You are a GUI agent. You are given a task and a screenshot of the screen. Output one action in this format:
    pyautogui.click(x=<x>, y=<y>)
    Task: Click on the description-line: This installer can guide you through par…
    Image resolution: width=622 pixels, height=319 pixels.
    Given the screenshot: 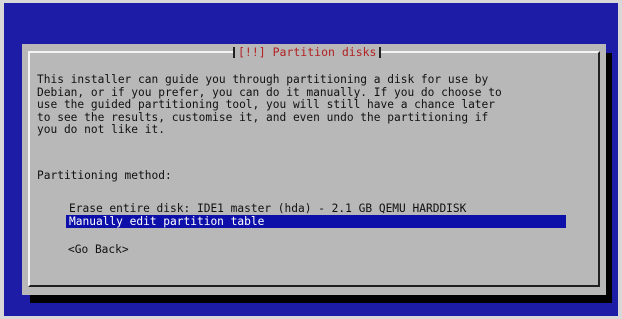 What is the action you would take?
    pyautogui.click(x=263, y=79)
    